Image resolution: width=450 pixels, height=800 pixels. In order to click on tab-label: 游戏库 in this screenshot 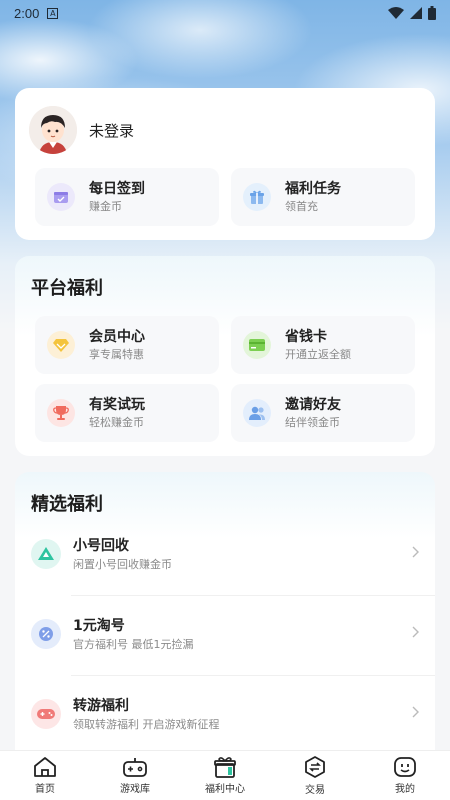, I will do `click(135, 789)`.